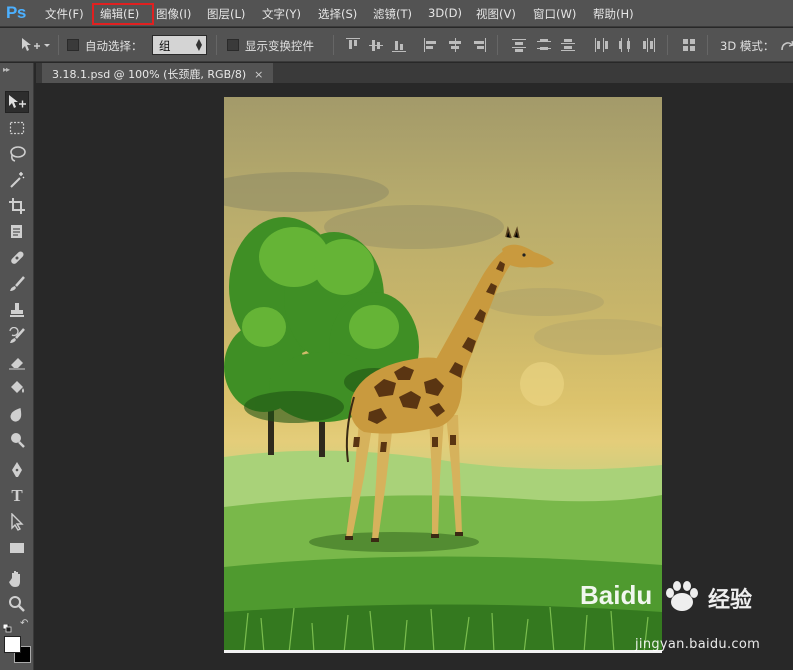  What do you see at coordinates (17, 310) in the screenshot?
I see `clone-stamp-tool-icon` at bounding box center [17, 310].